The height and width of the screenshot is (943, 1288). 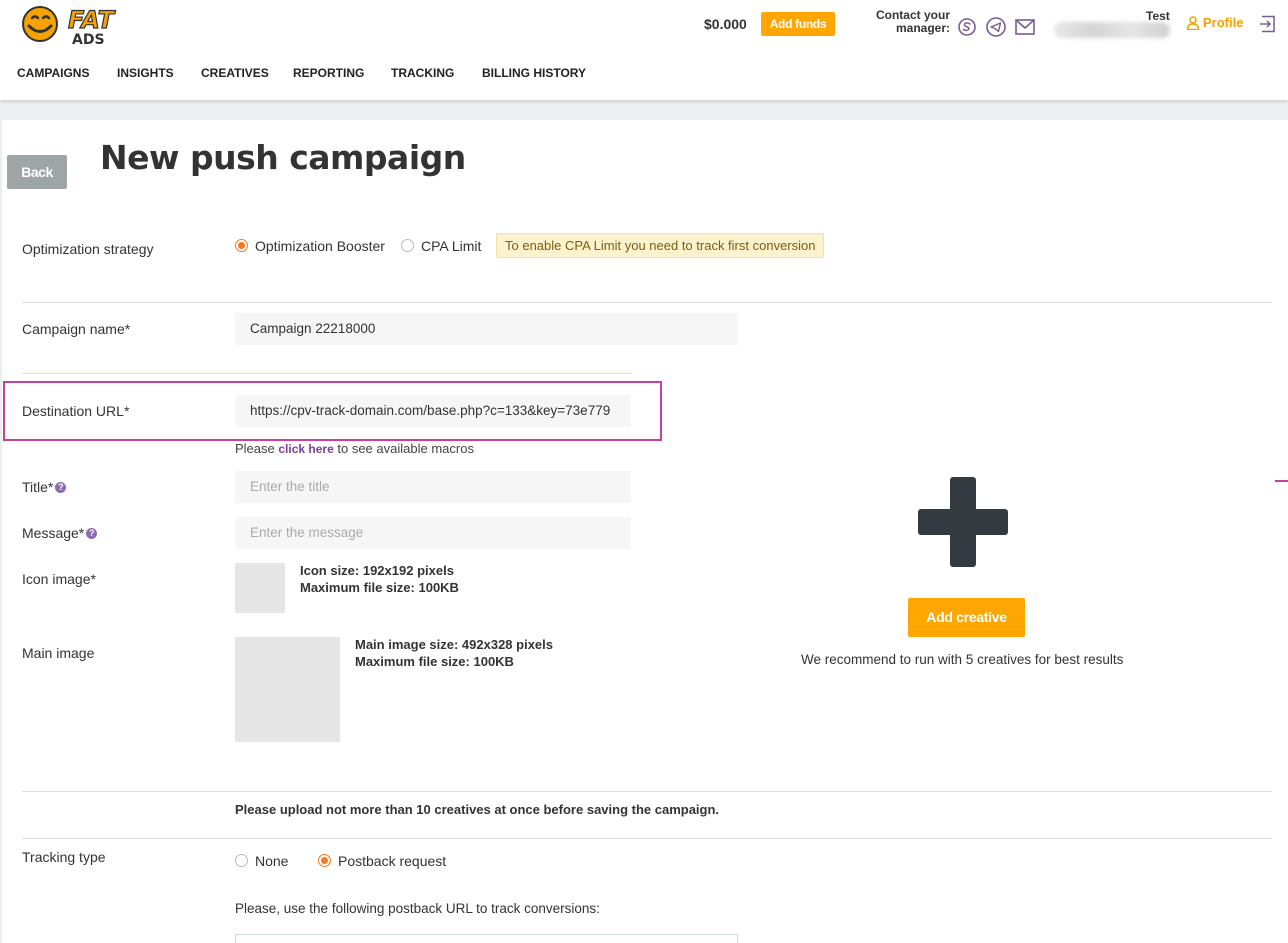 I want to click on radio-tracking-none, so click(x=241, y=860).